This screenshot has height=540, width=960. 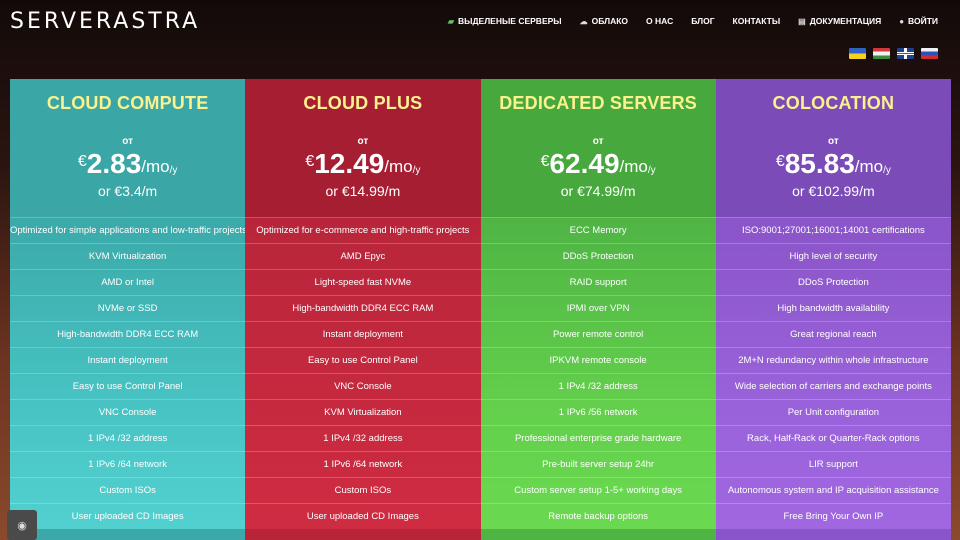 I want to click on feature-item: LIR support, so click(x=833, y=464).